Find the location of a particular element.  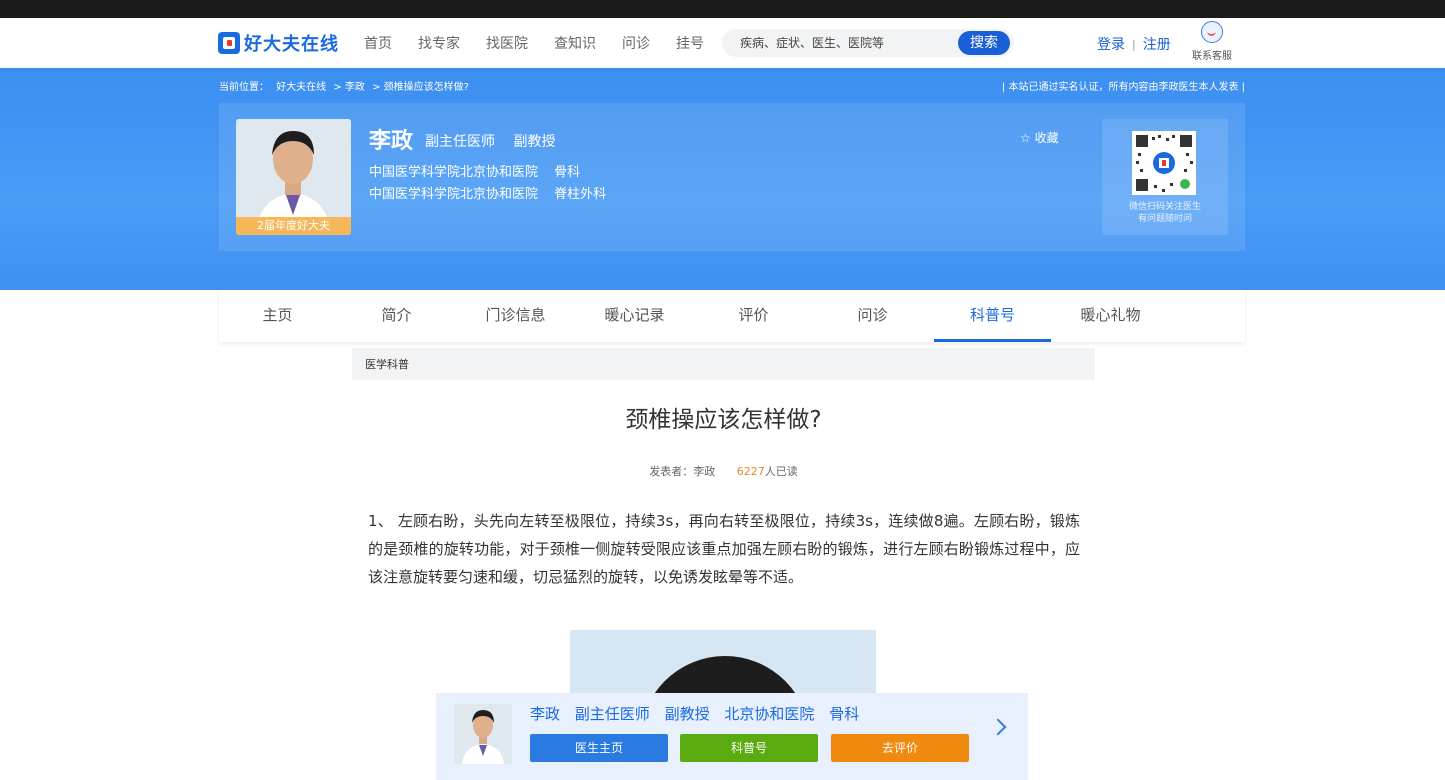

doctor-title-2: 副教授 is located at coordinates (534, 142).